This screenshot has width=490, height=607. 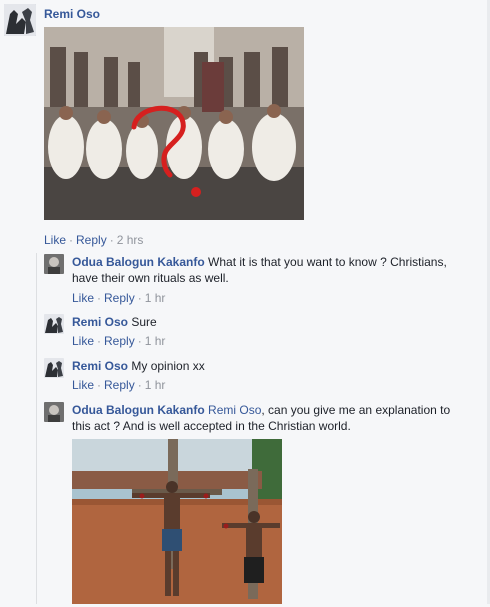 I want to click on comment-photo, so click(x=177, y=521).